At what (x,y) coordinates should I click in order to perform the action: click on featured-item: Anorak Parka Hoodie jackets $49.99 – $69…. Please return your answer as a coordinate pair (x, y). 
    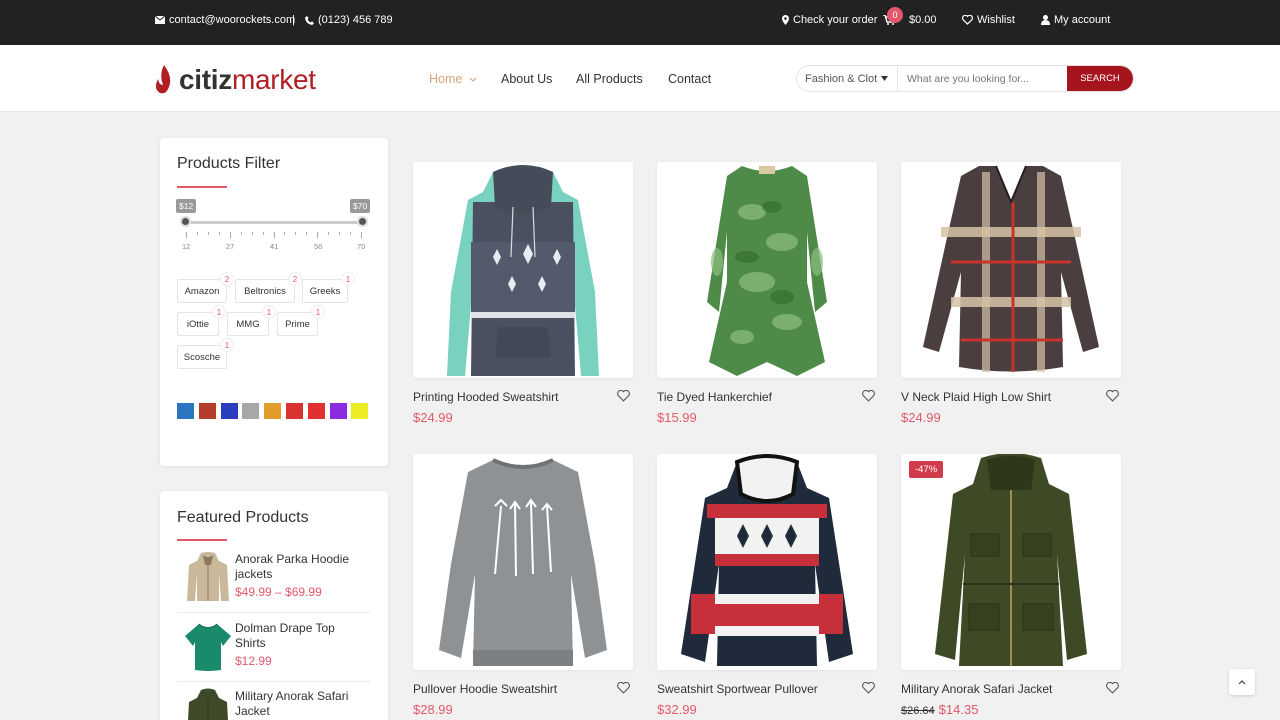
    Looking at the image, I should click on (274, 581).